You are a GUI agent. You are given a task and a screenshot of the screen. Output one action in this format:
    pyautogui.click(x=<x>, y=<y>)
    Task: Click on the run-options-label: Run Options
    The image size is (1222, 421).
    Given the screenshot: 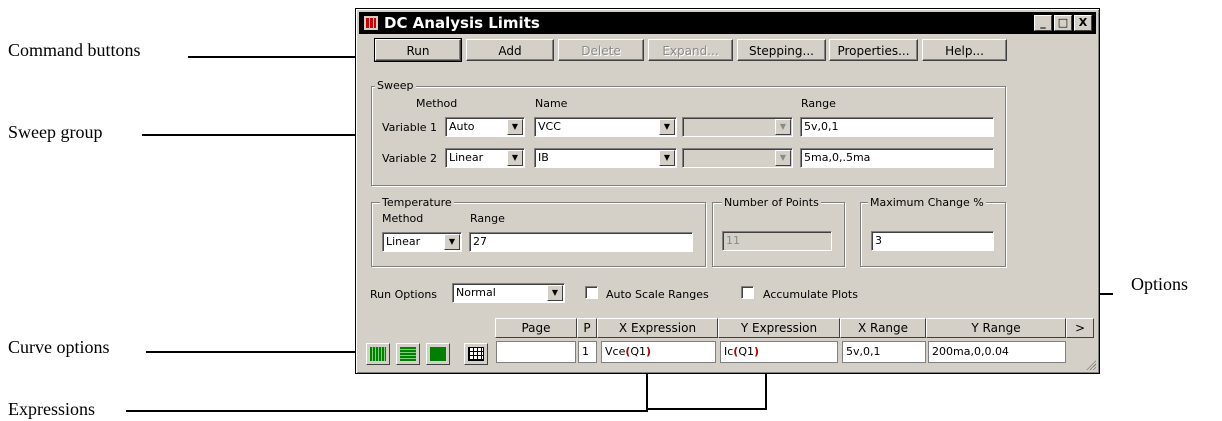 What is the action you would take?
    pyautogui.click(x=404, y=294)
    